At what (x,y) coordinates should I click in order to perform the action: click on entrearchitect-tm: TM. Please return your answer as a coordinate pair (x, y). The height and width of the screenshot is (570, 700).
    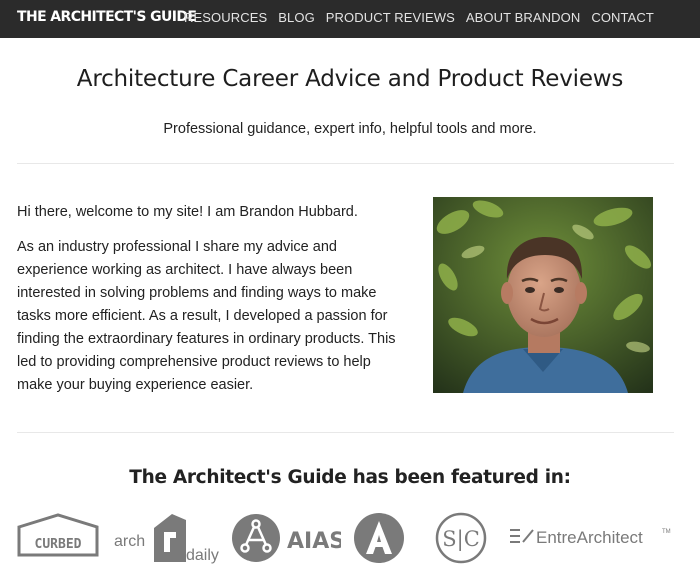
    Looking at the image, I should click on (666, 532).